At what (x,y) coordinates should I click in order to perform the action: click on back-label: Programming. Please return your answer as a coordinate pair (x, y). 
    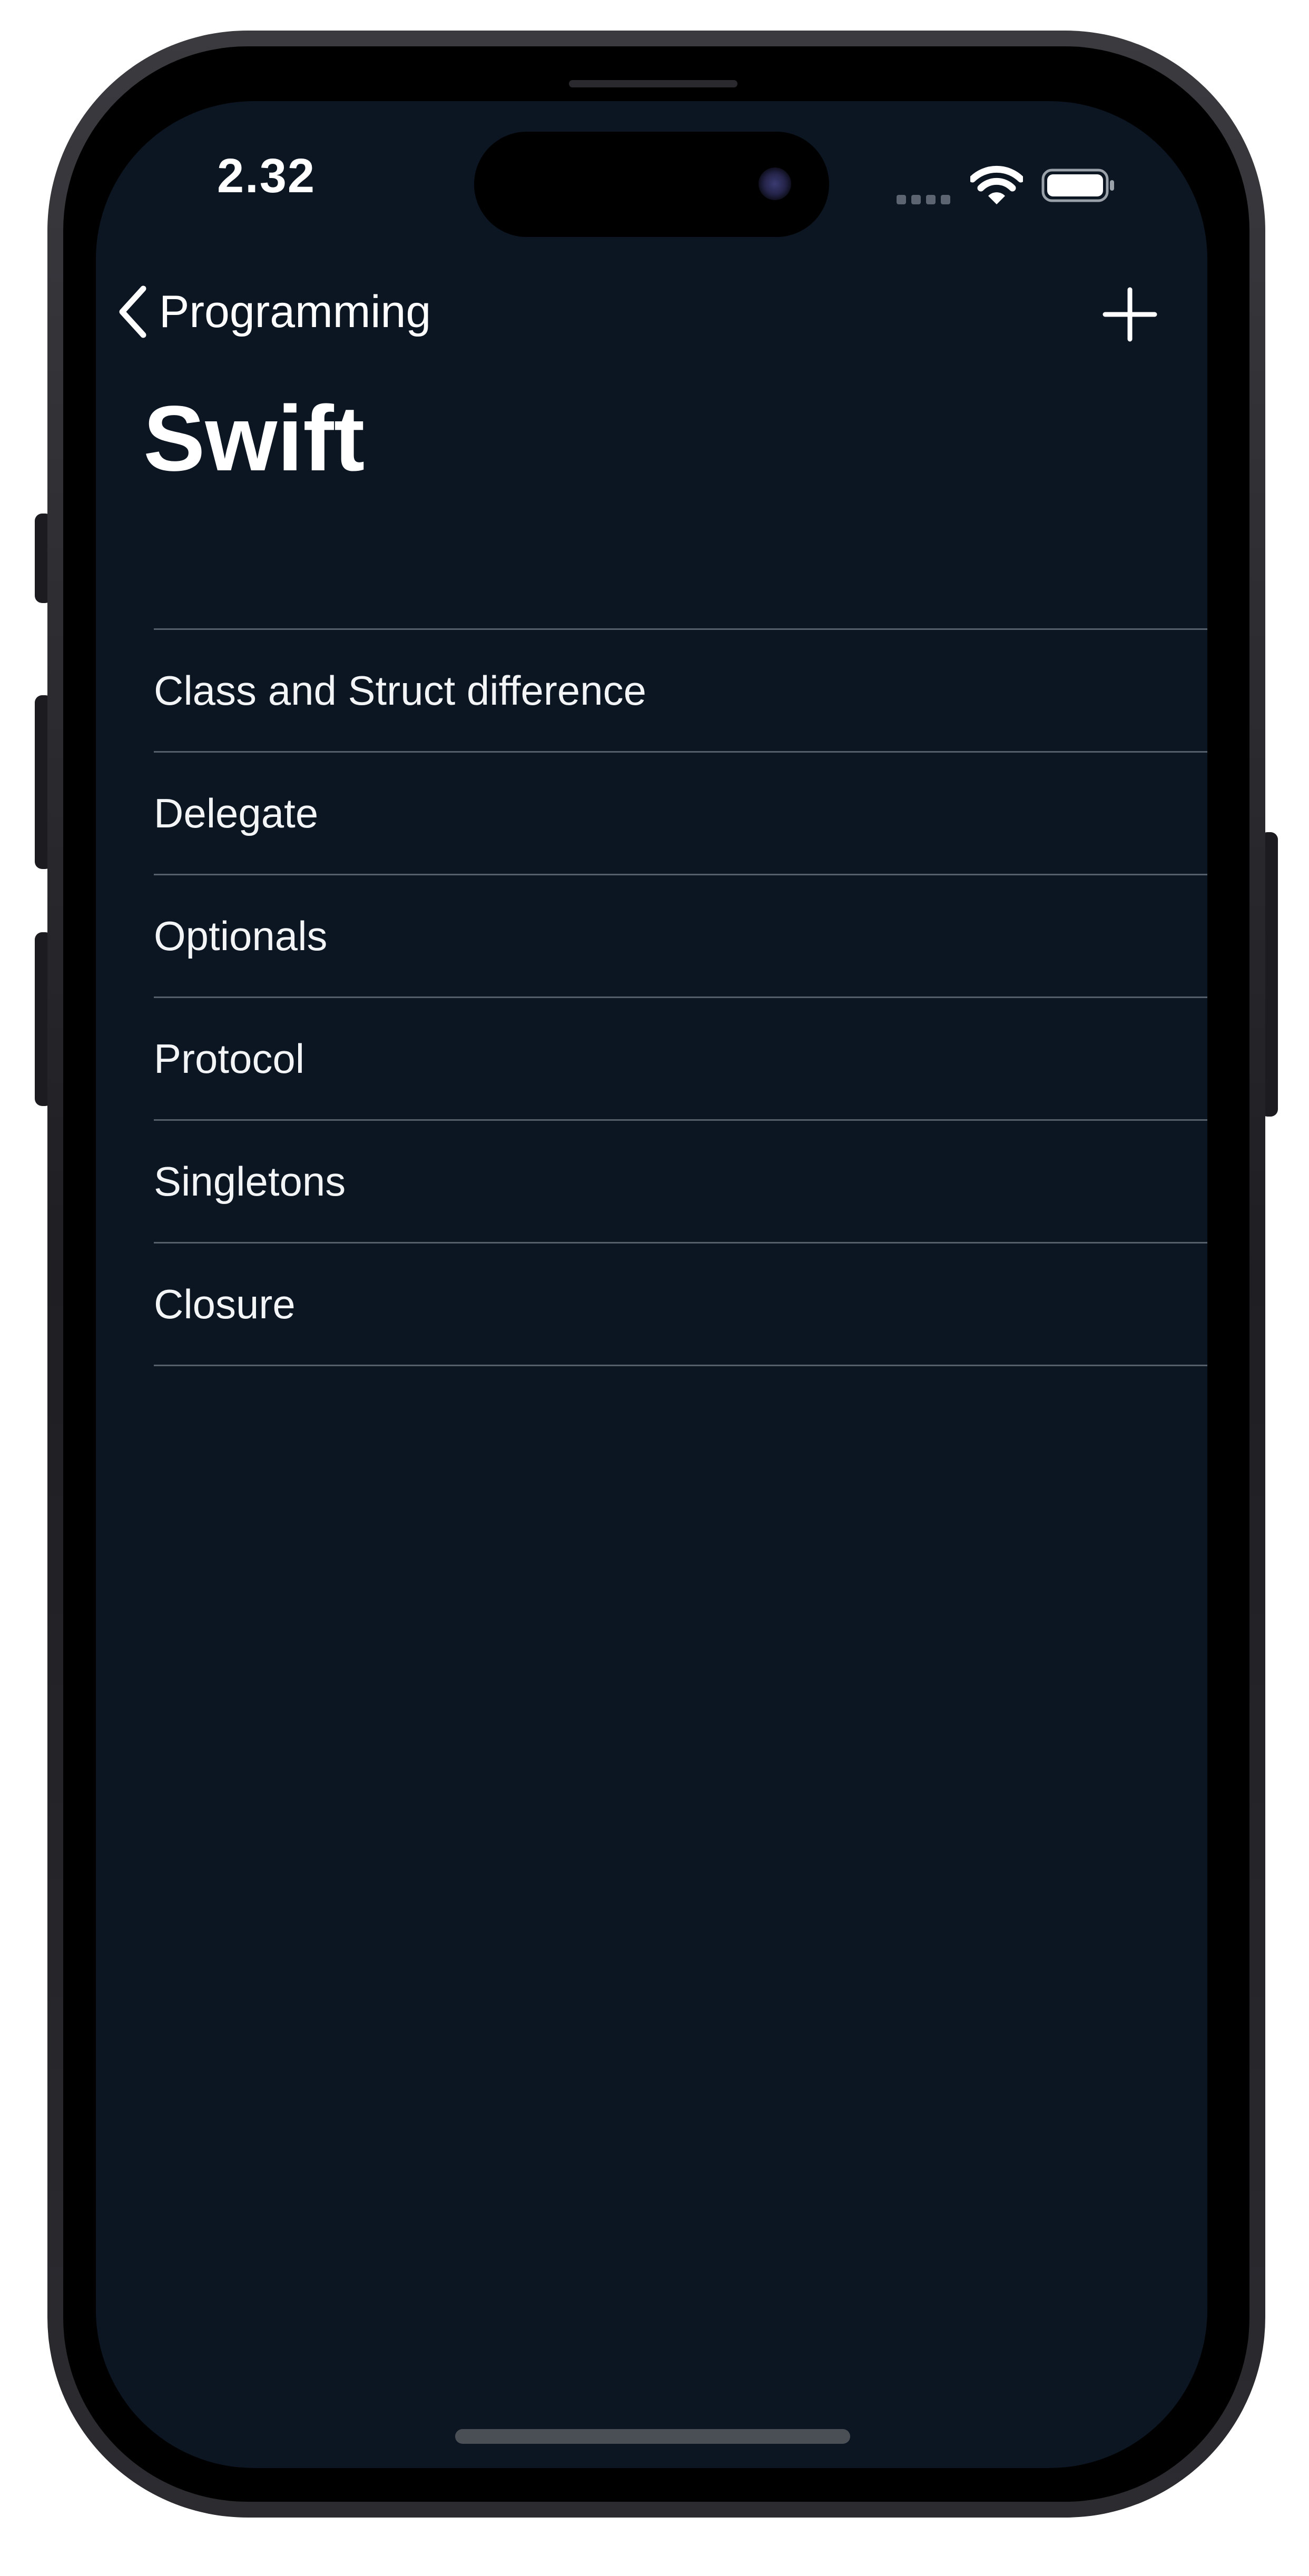
    Looking at the image, I should click on (295, 311).